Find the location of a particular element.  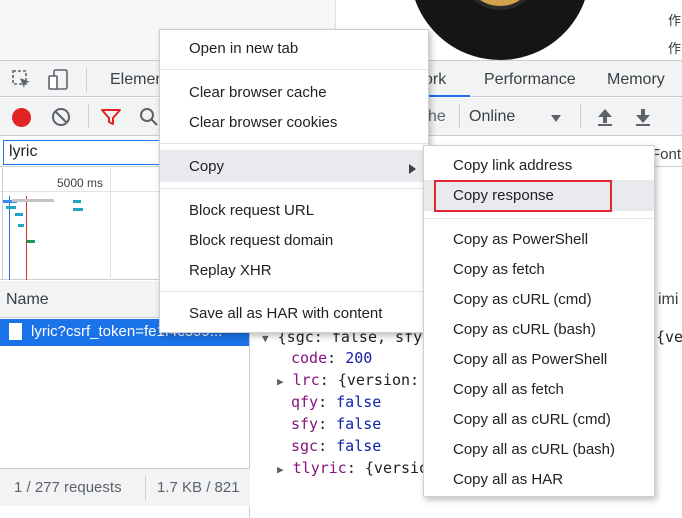

filter-input: lyric is located at coordinates (83, 152).